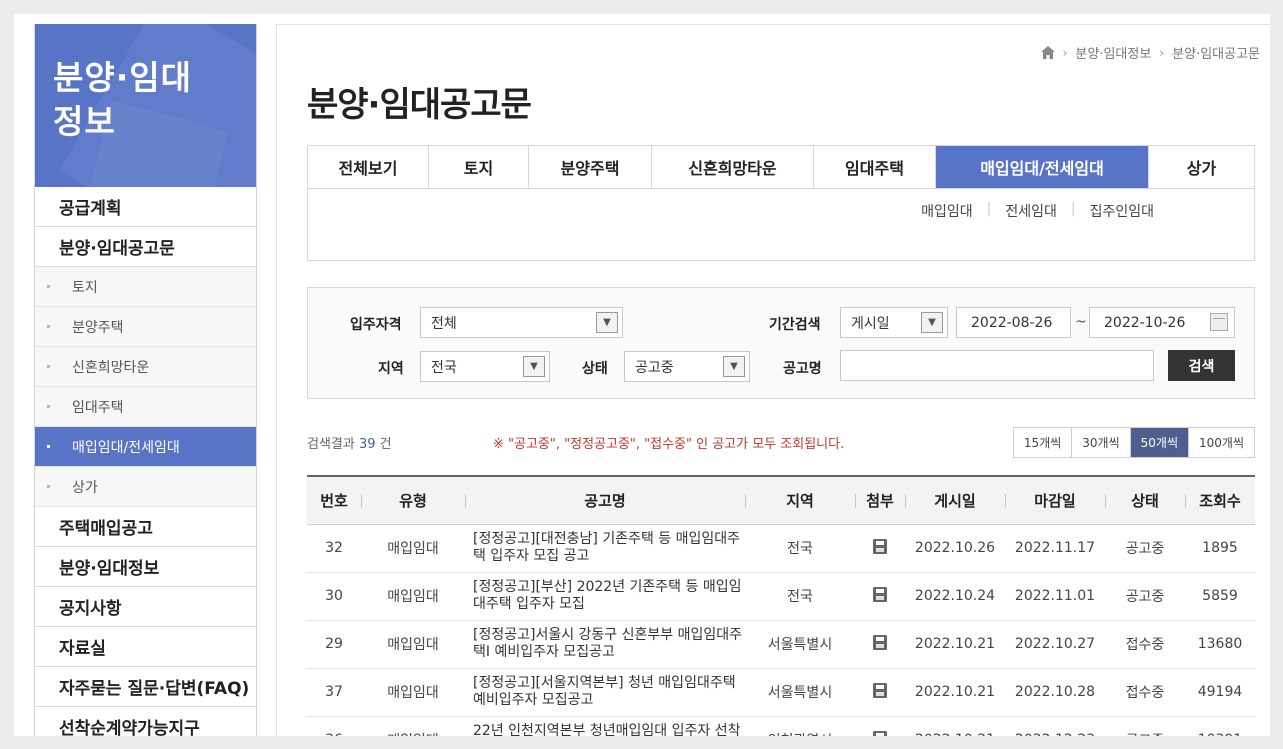 The image size is (1283, 749). What do you see at coordinates (419, 105) in the screenshot?
I see `page-title: 분양·임대공고문` at bounding box center [419, 105].